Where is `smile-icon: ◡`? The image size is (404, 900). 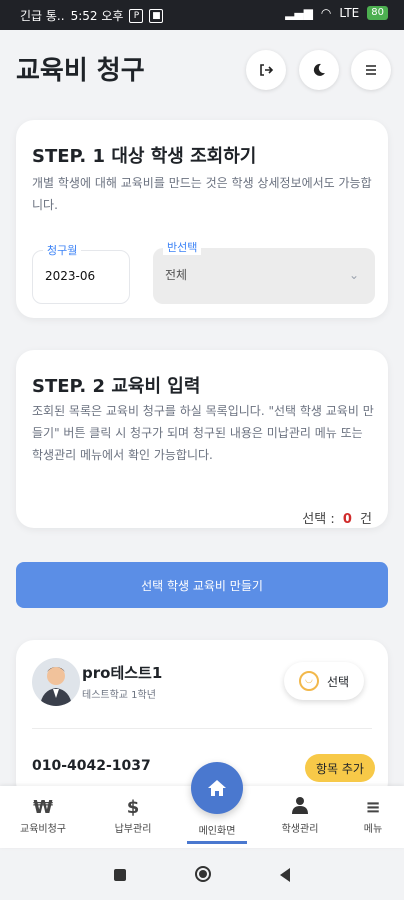
smile-icon: ◡ is located at coordinates (308, 681).